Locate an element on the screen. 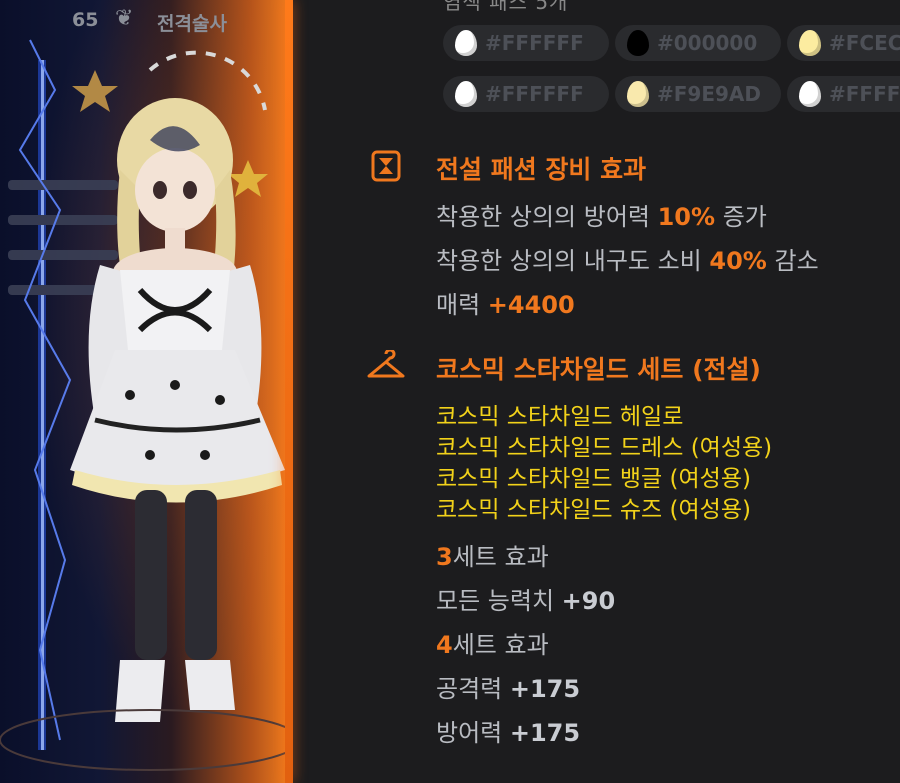 This screenshot has height=783, width=900. hanger-icon is located at coordinates (386, 364).